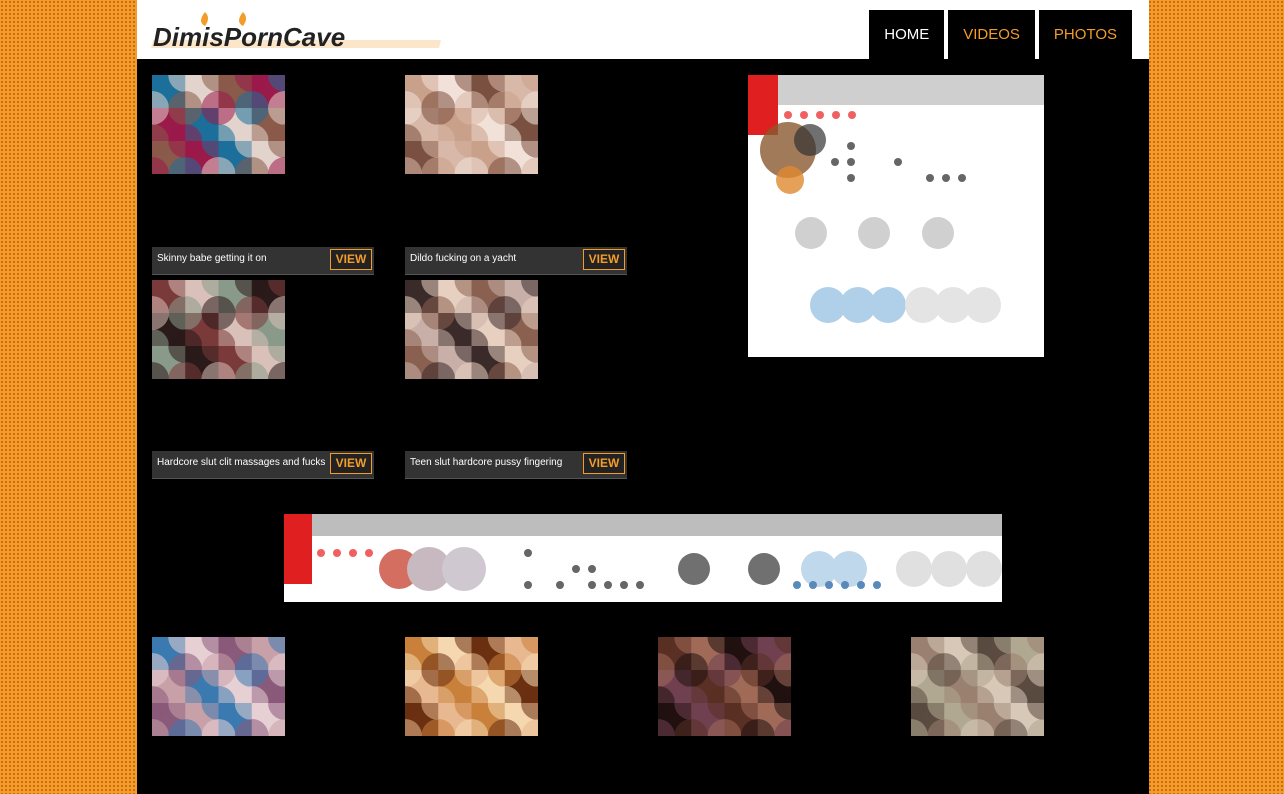 The width and height of the screenshot is (1284, 794). I want to click on site-logo: DimisPornCave, so click(297, 30).